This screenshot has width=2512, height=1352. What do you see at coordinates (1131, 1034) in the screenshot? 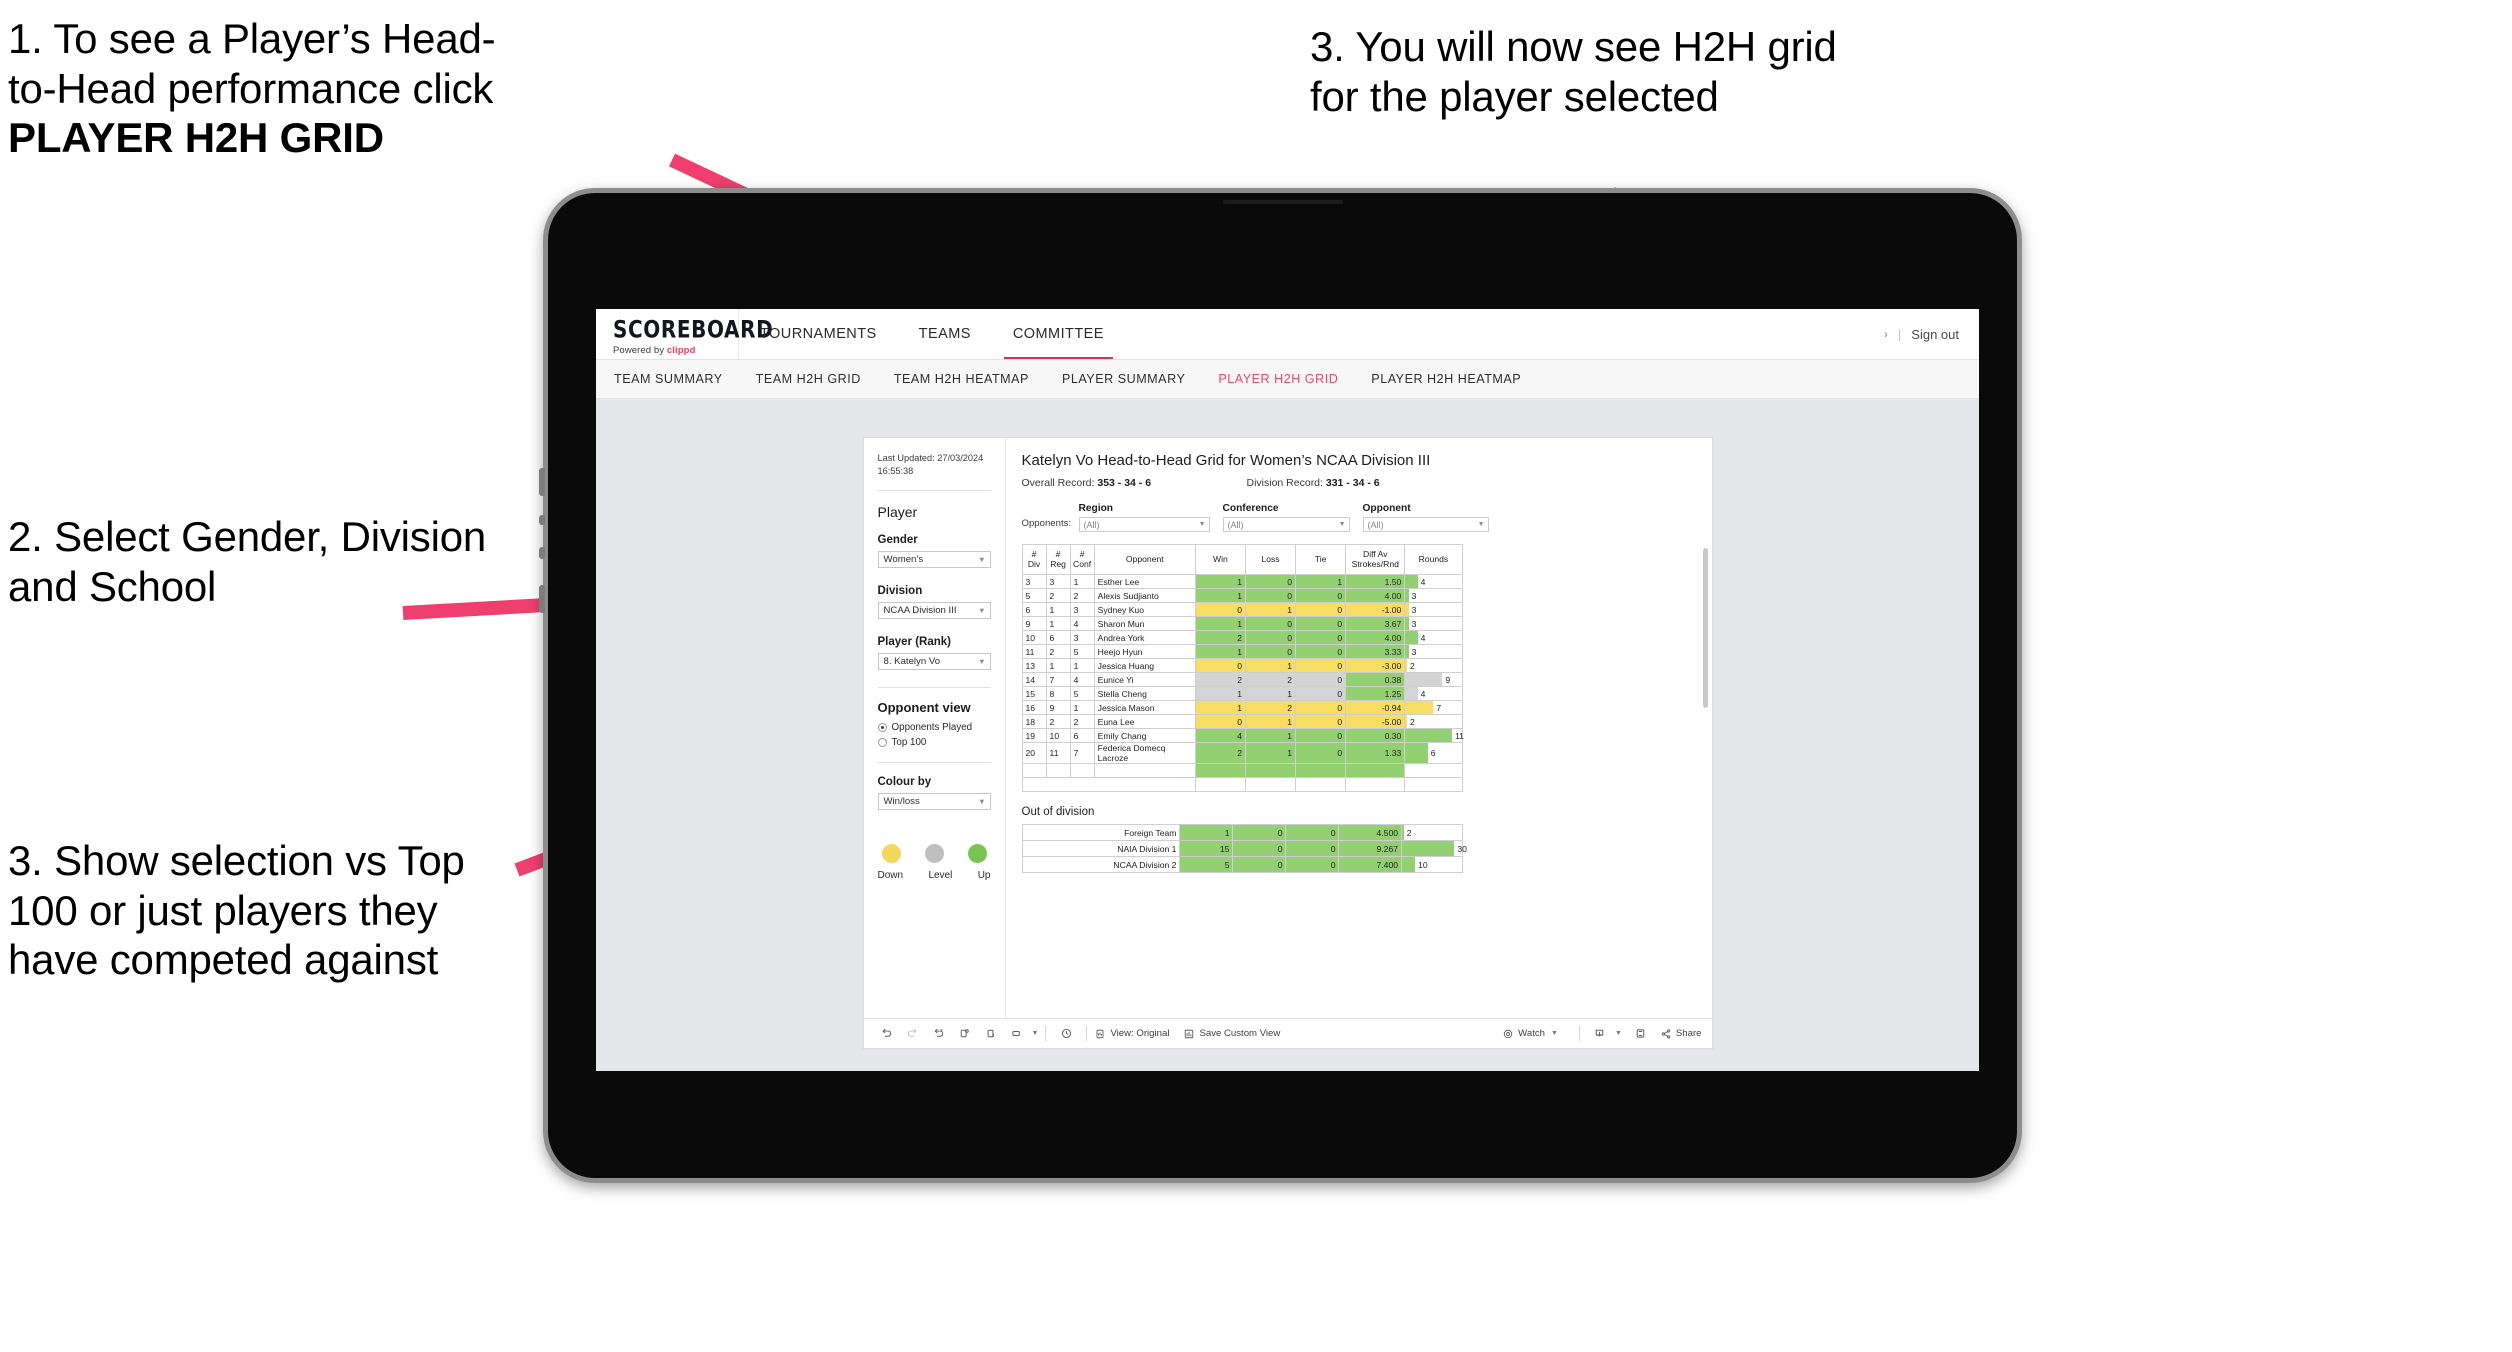
I see `view-original-button: View: Original` at bounding box center [1131, 1034].